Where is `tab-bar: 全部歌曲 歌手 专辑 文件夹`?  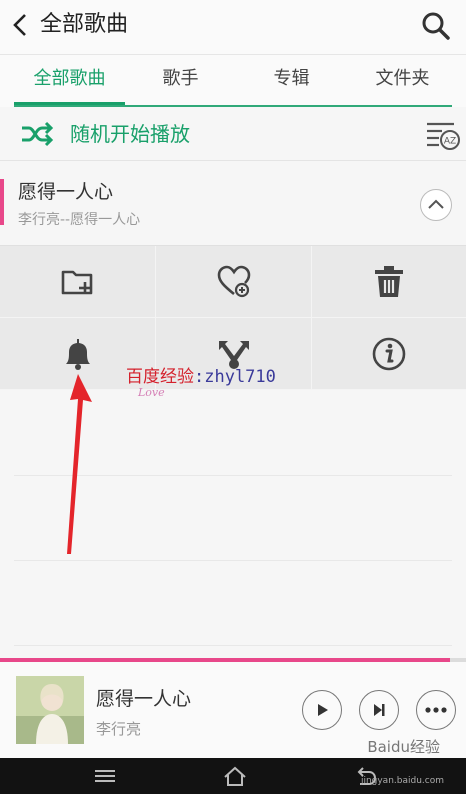 tab-bar: 全部歌曲 歌手 专辑 文件夹 is located at coordinates (233, 81).